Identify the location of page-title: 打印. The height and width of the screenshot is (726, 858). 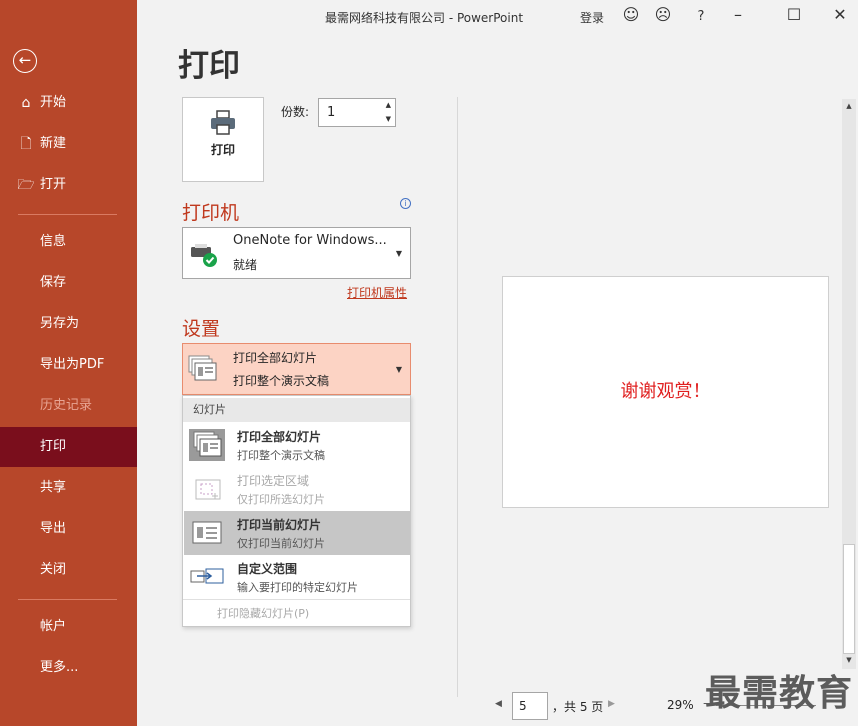
(209, 66).